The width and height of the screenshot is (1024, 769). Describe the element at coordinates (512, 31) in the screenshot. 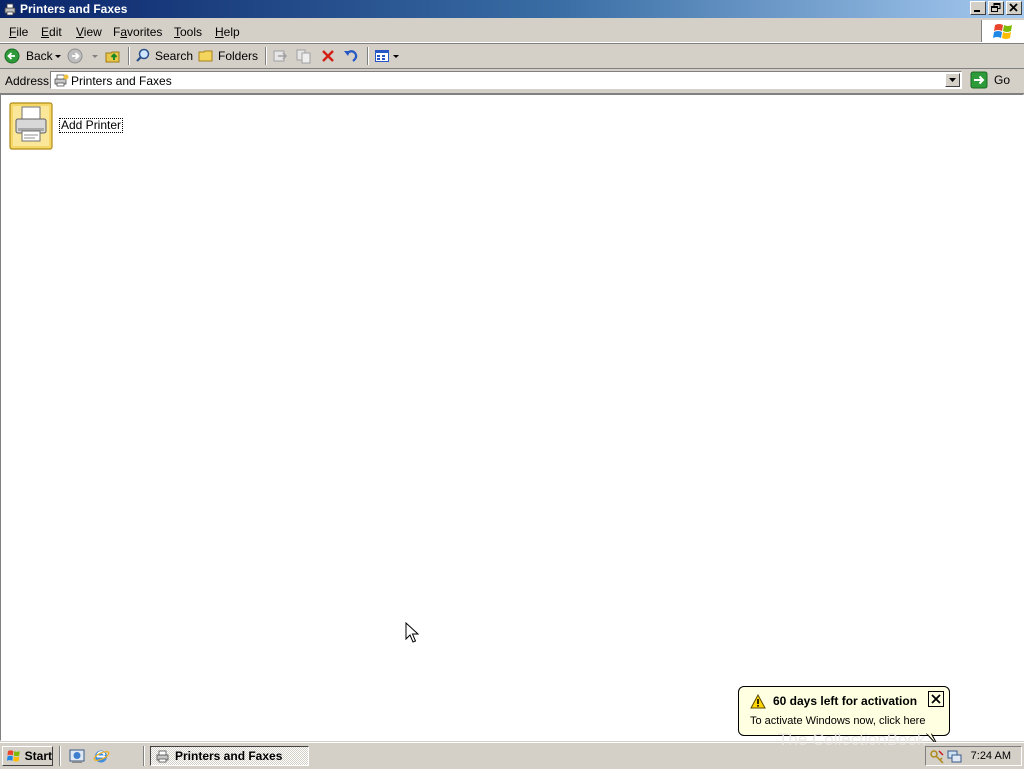

I see `menu-bar: File Edit View Favorites Tools Help` at that location.